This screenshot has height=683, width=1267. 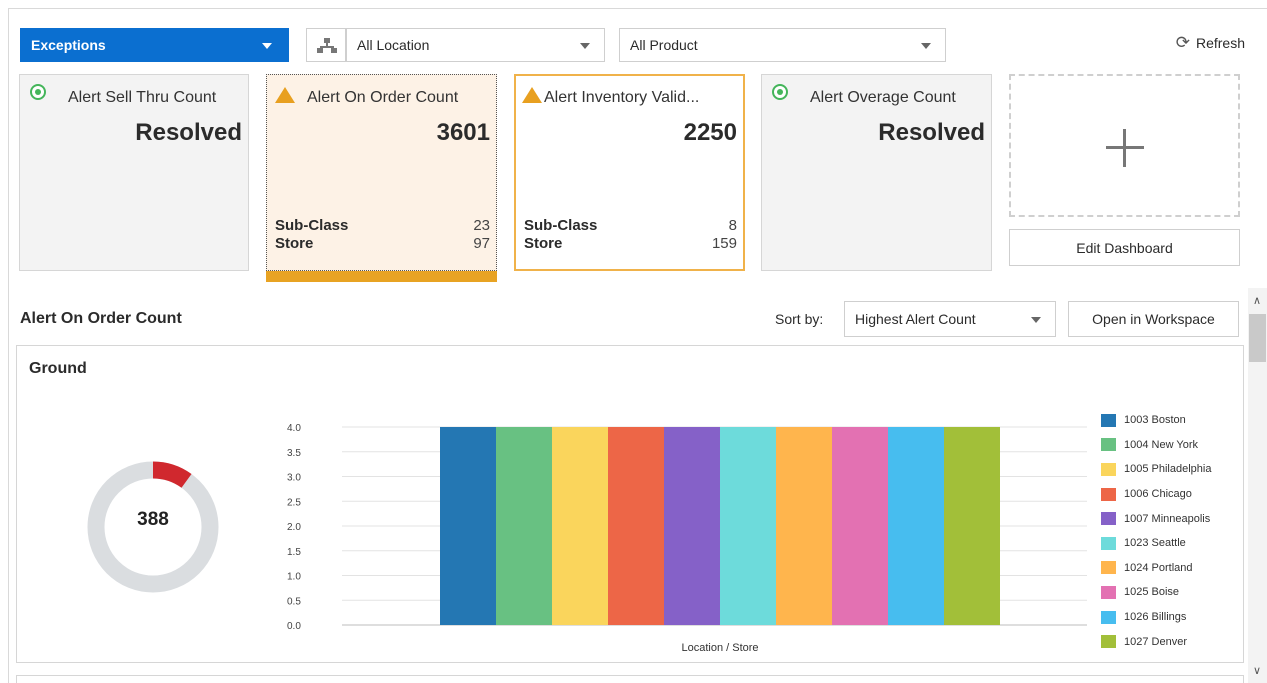 What do you see at coordinates (1124, 247) in the screenshot?
I see `edit-dashboard-button: Edit Dashboard` at bounding box center [1124, 247].